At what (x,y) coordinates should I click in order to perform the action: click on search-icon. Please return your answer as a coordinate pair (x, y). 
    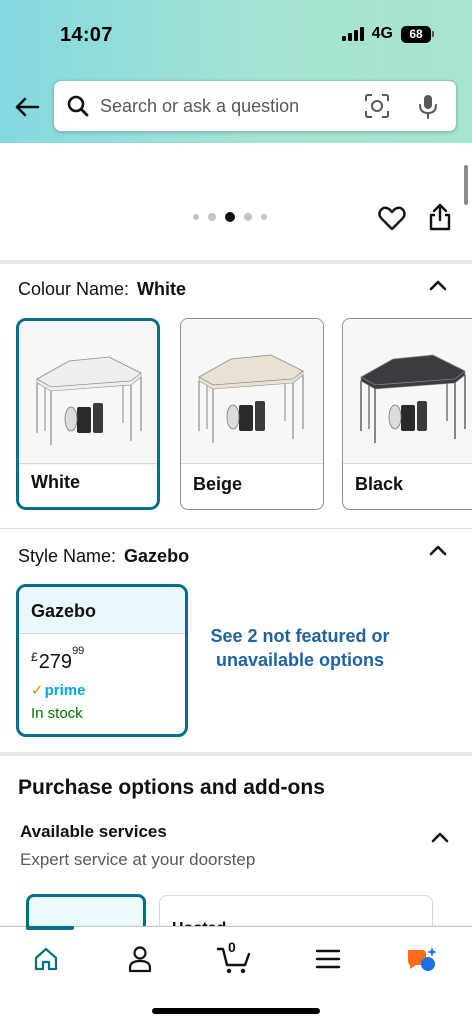
    Looking at the image, I should click on (78, 106).